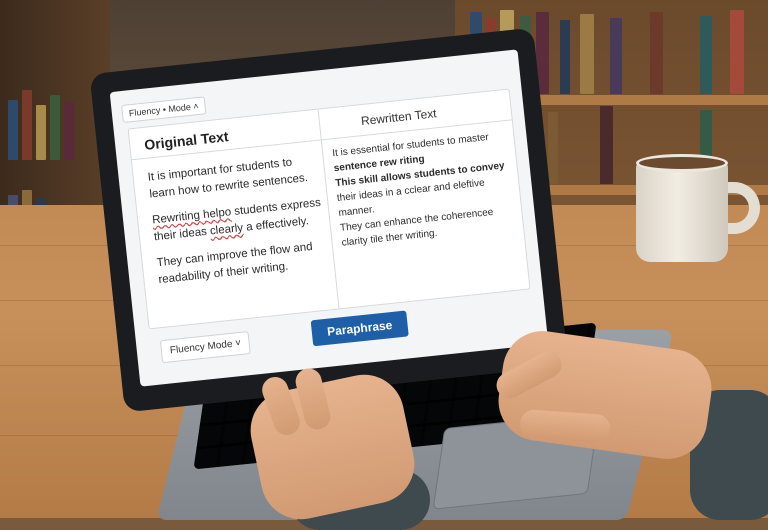  Describe the element at coordinates (682, 211) in the screenshot. I see `coffee-mug` at that location.